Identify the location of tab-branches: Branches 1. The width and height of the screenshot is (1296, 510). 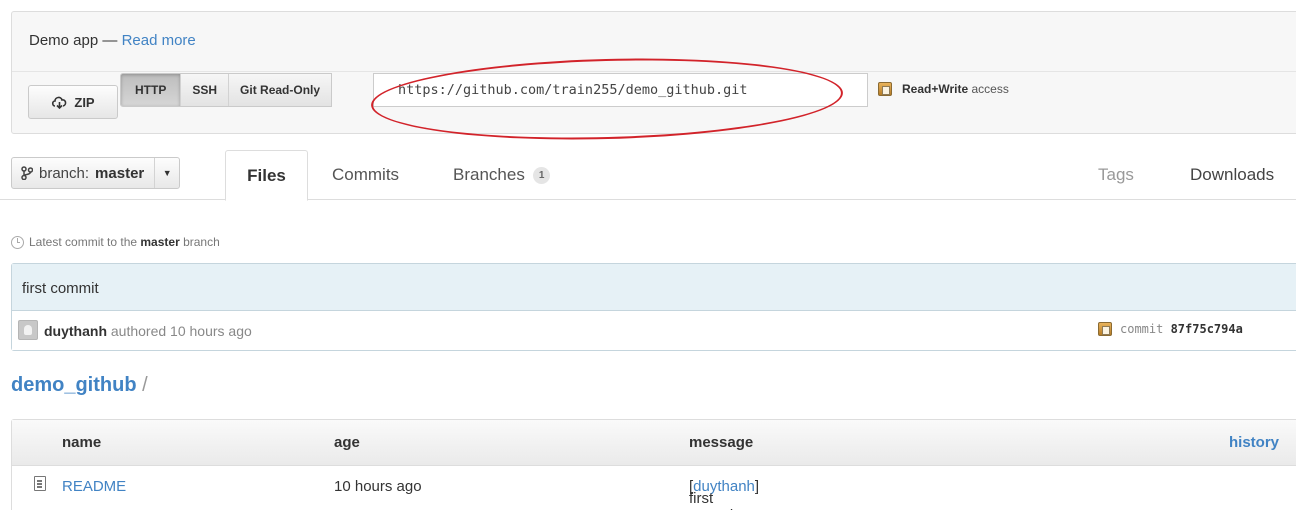
(502, 175).